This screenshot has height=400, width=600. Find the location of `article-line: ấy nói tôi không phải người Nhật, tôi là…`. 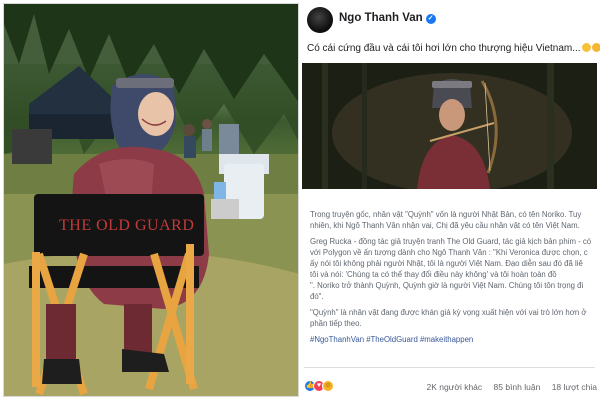

article-line: ấy nói tôi không phải người Nhật, tôi là… is located at coordinates (446, 263).